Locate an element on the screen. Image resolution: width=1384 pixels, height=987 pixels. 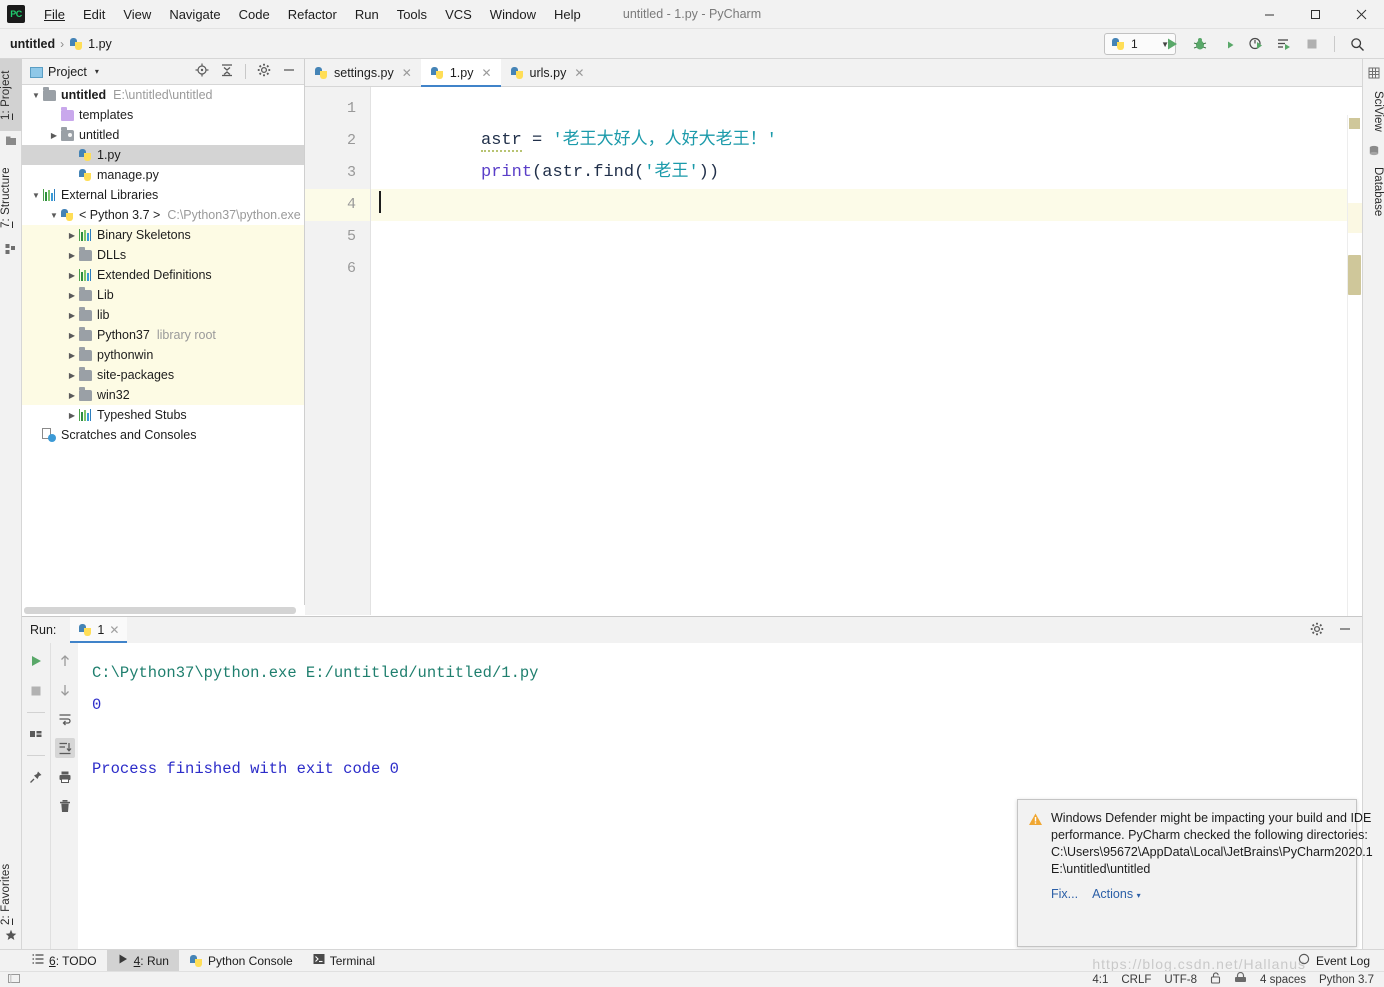
profile-icon is located at coordinates (1256, 44).